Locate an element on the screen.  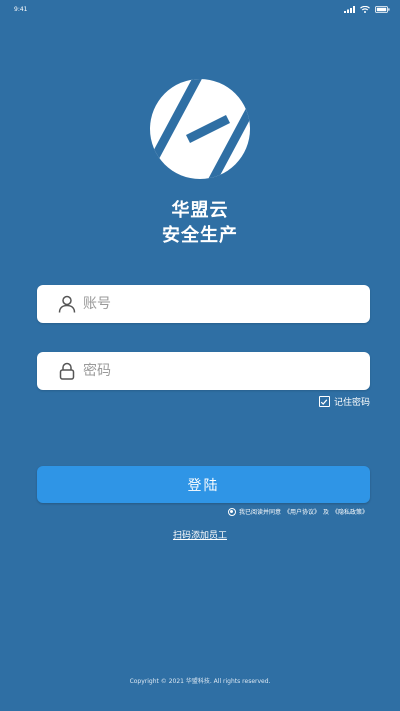
app-title-line2: 安全生产 is located at coordinates (200, 235).